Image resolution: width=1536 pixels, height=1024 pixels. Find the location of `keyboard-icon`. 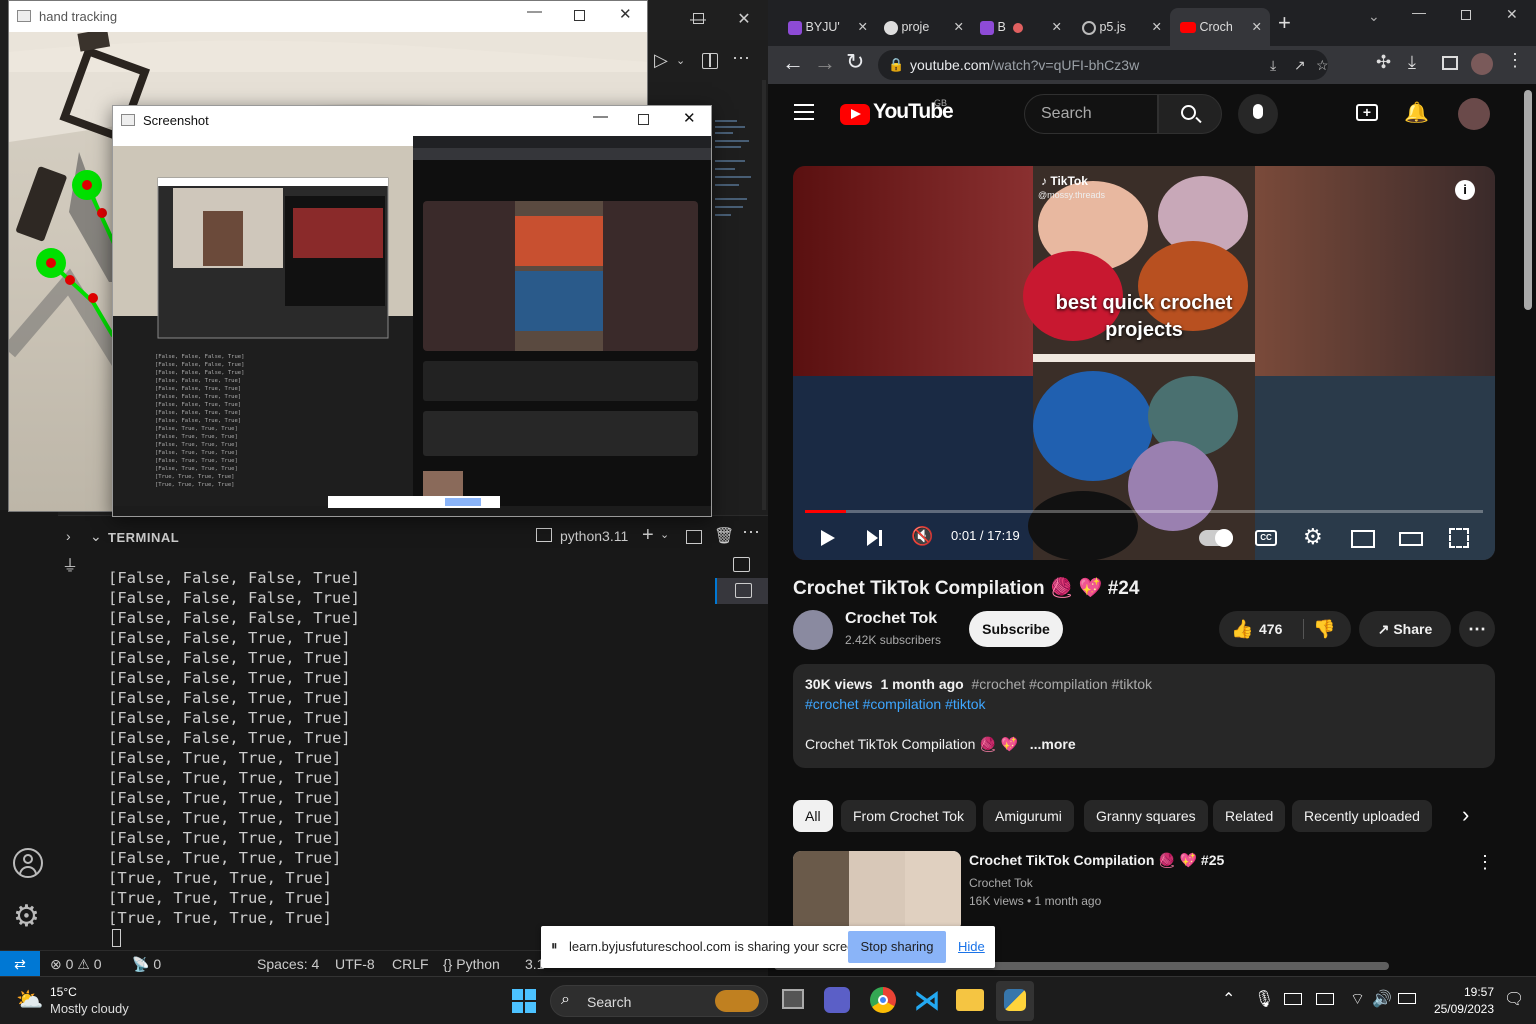

keyboard-icon is located at coordinates (1293, 999).